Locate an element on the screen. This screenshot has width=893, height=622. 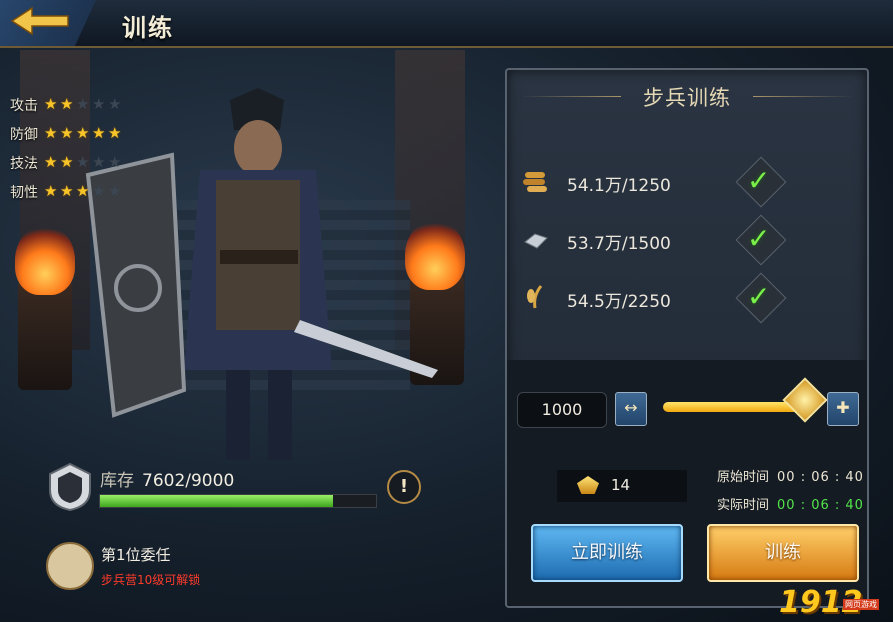
original-time-value: 00 : 06 : 40 is located at coordinates (820, 477).